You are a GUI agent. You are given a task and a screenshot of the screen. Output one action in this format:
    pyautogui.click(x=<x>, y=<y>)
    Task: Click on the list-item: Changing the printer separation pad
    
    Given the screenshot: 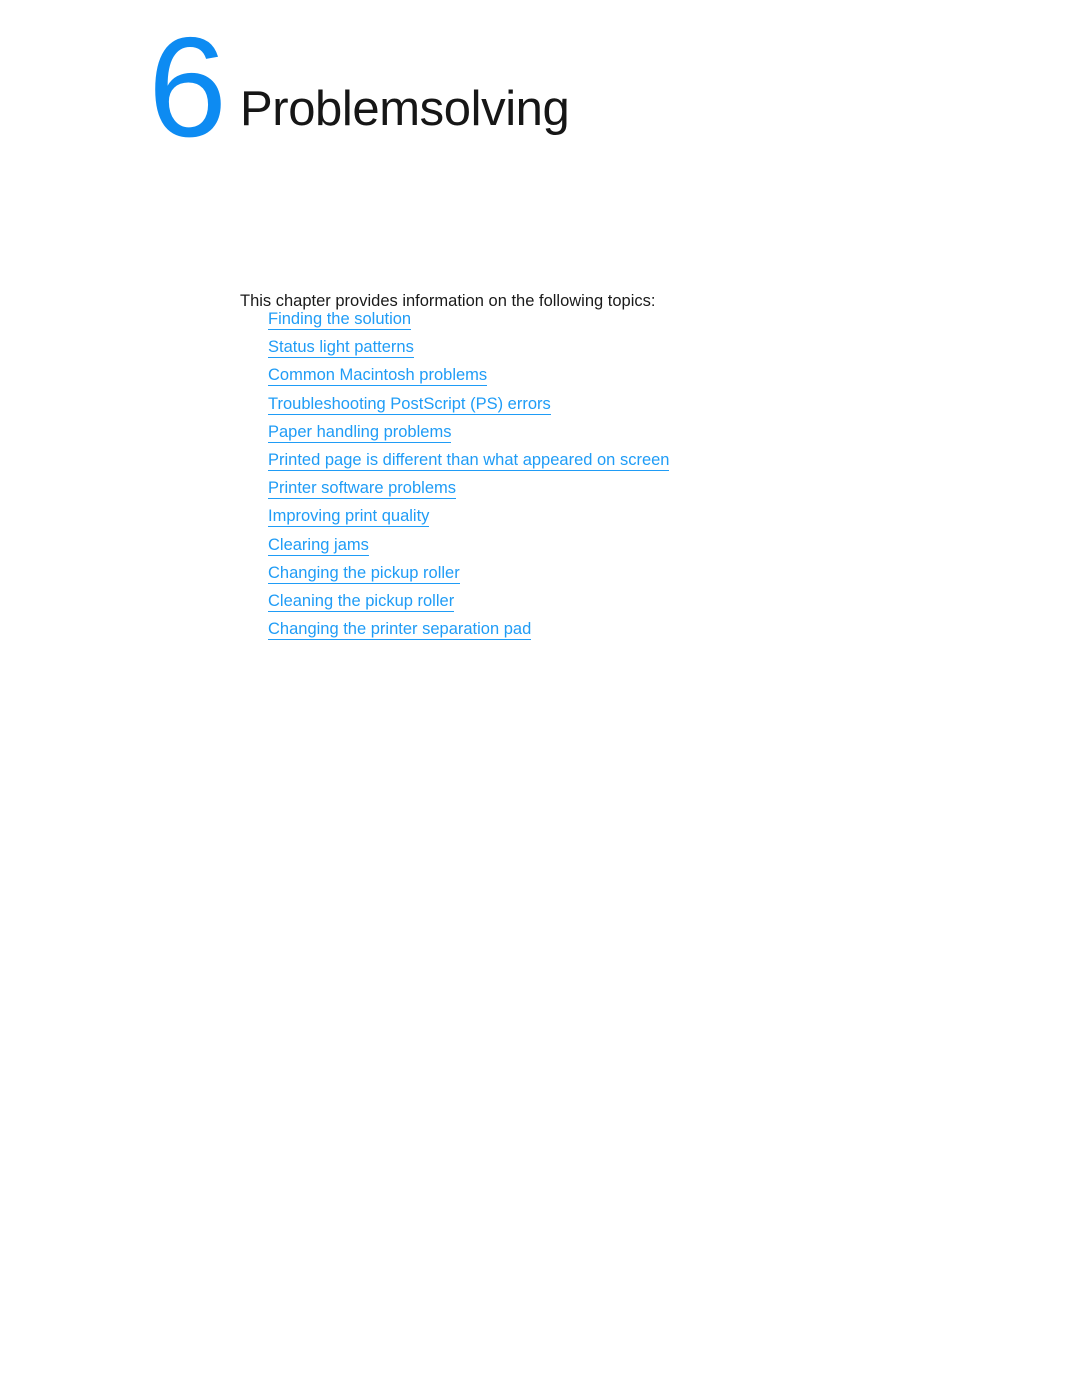 What is the action you would take?
    pyautogui.click(x=468, y=629)
    